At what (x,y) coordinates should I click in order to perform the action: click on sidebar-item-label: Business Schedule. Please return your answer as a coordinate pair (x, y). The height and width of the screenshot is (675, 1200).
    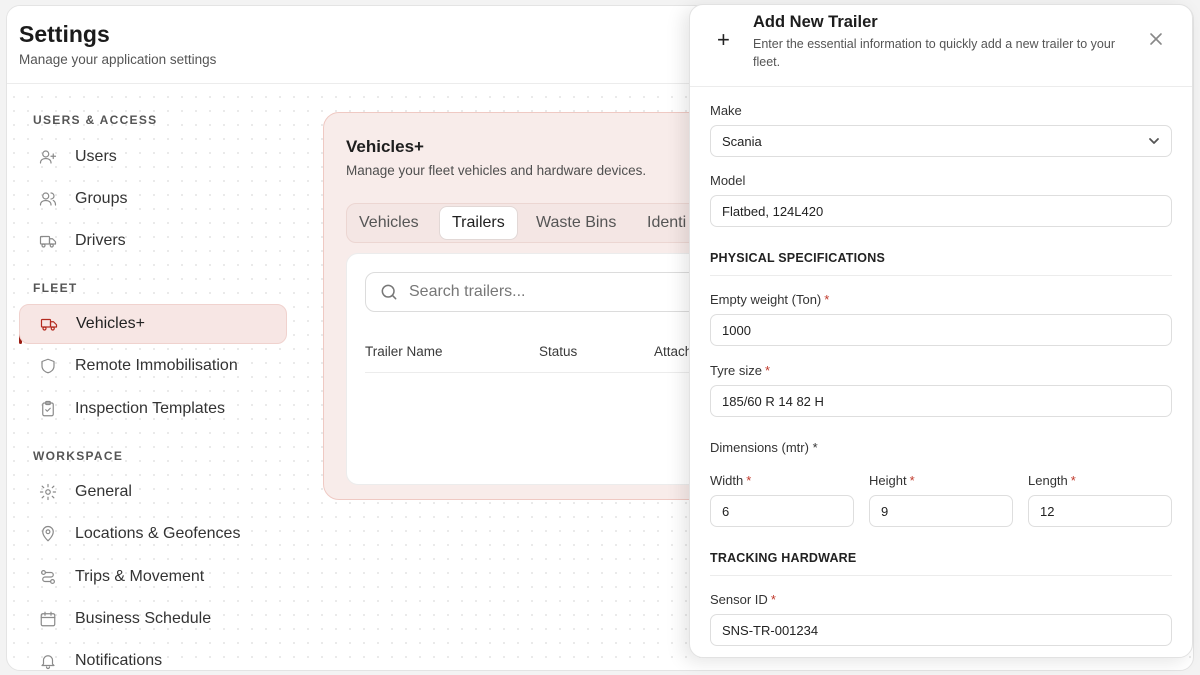
    Looking at the image, I should click on (143, 618).